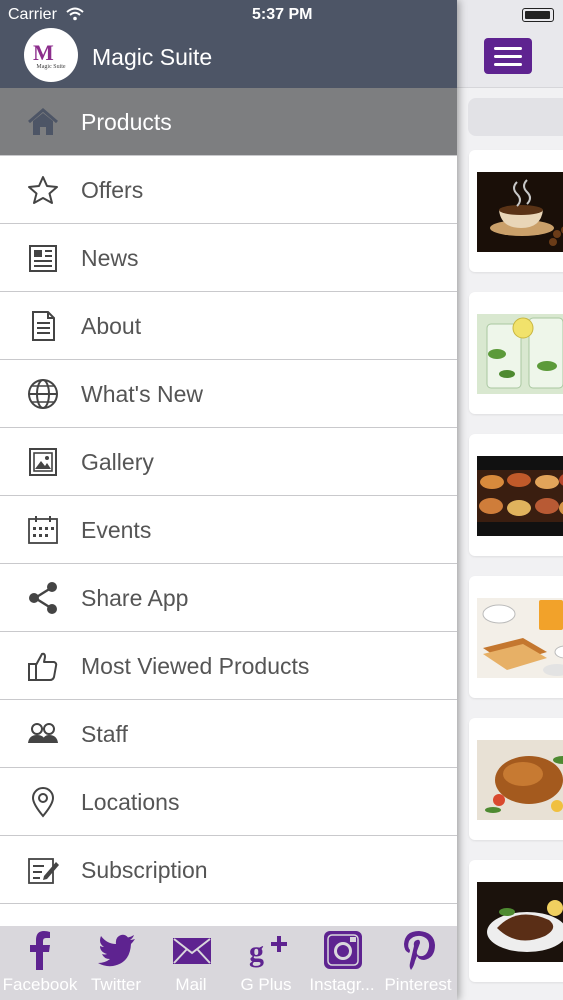  I want to click on people-icon, so click(43, 733).